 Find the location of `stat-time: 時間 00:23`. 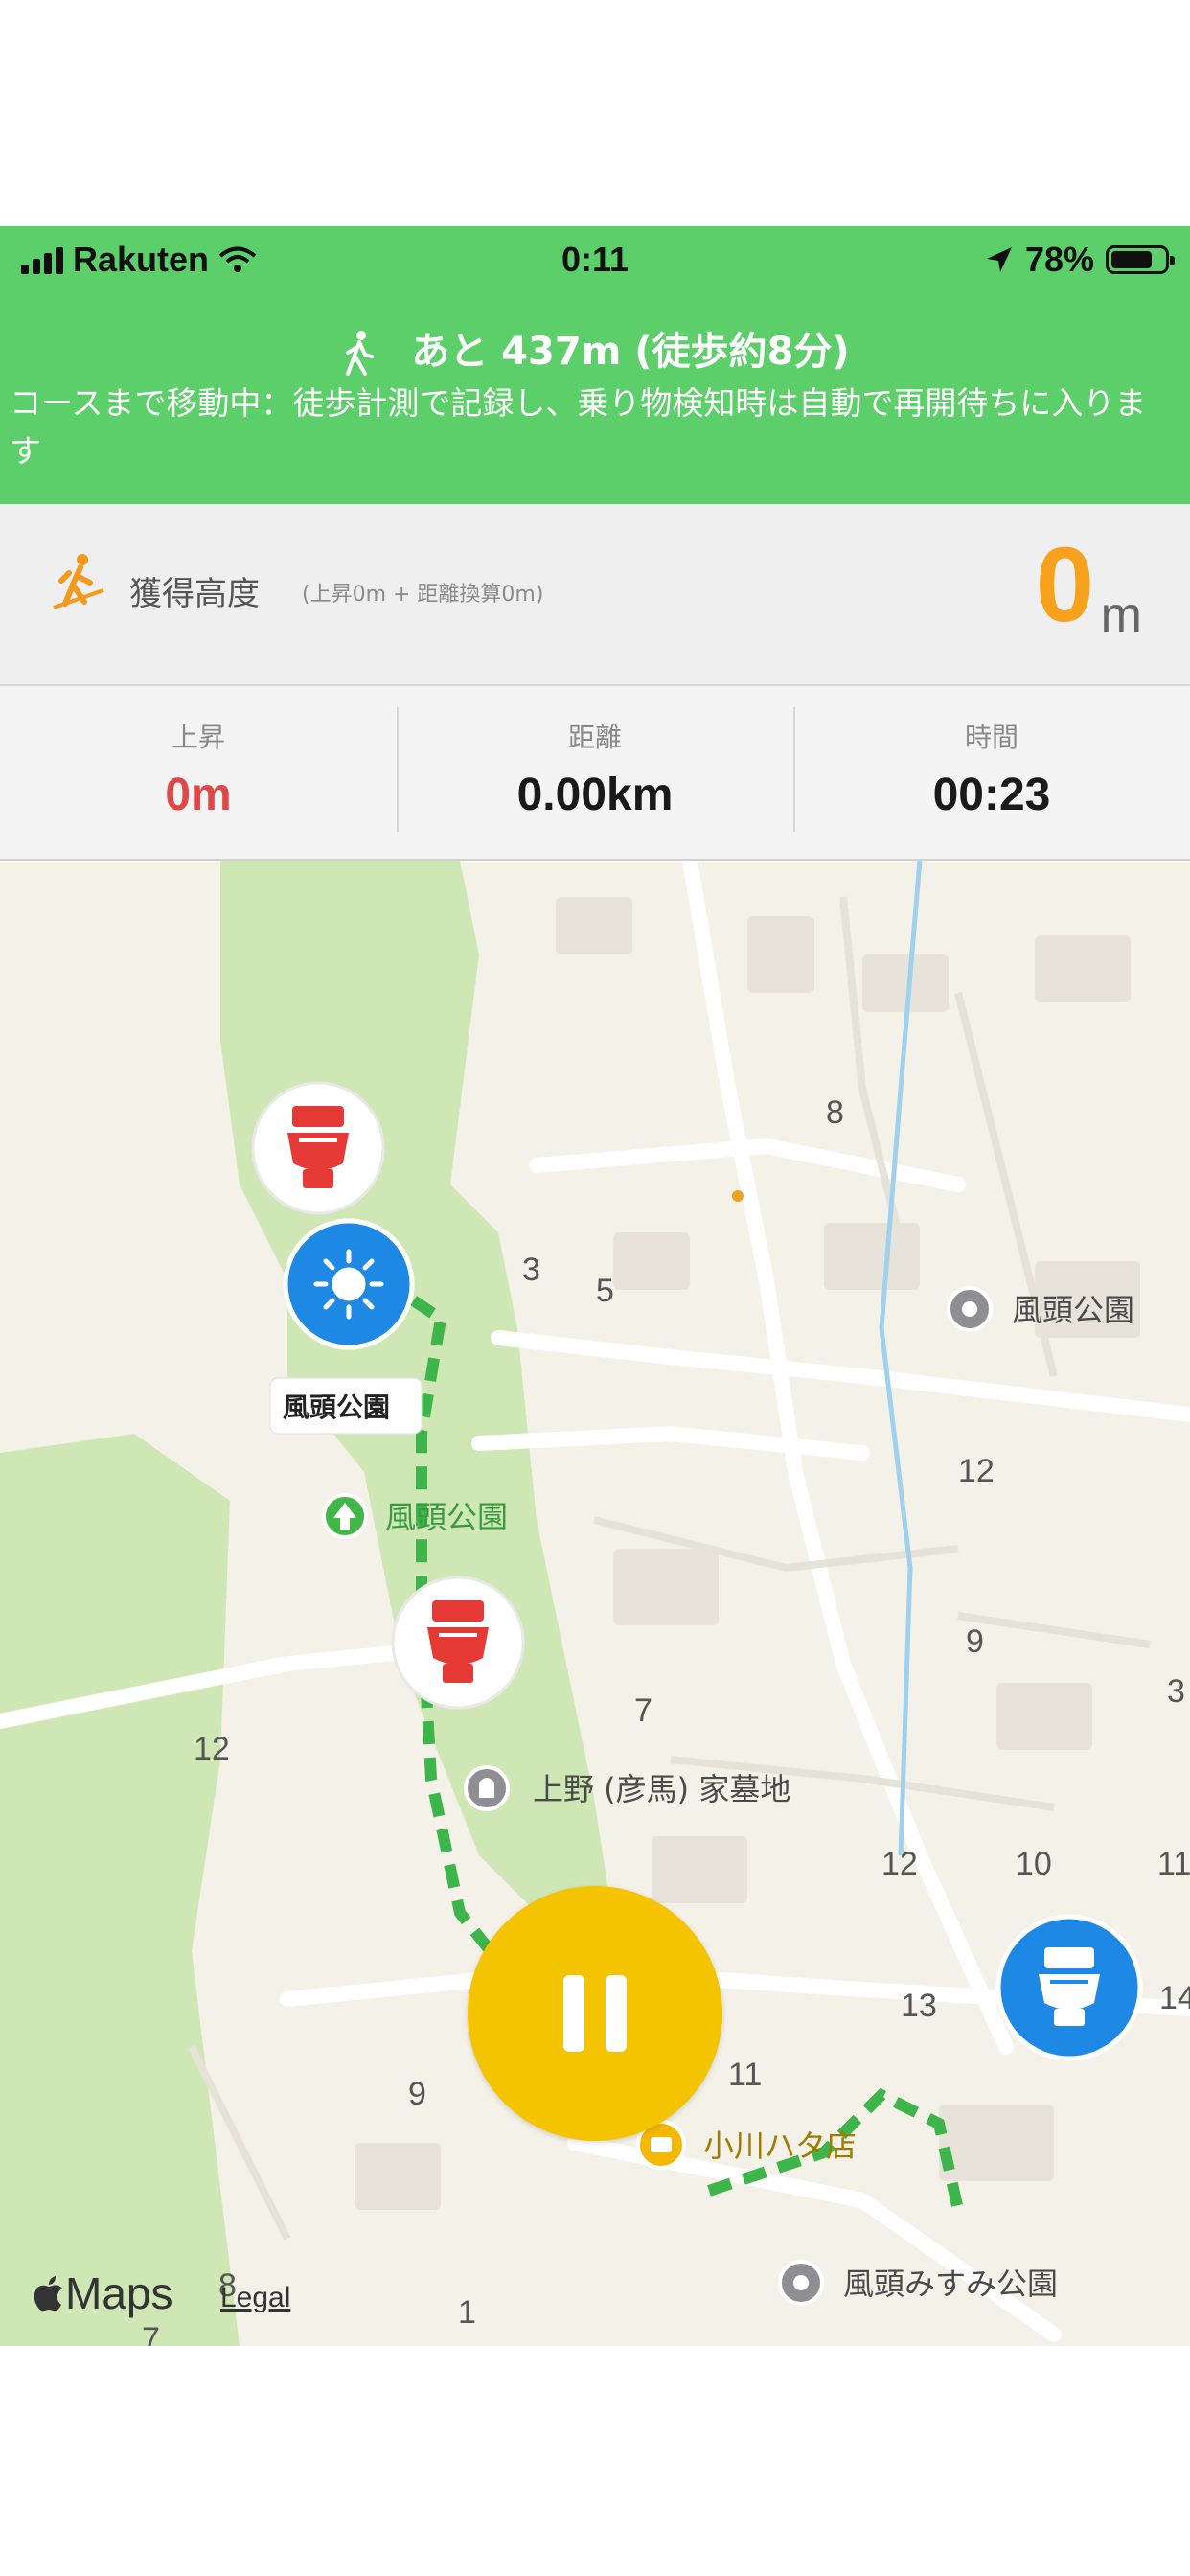

stat-time: 時間 00:23 is located at coordinates (991, 772).